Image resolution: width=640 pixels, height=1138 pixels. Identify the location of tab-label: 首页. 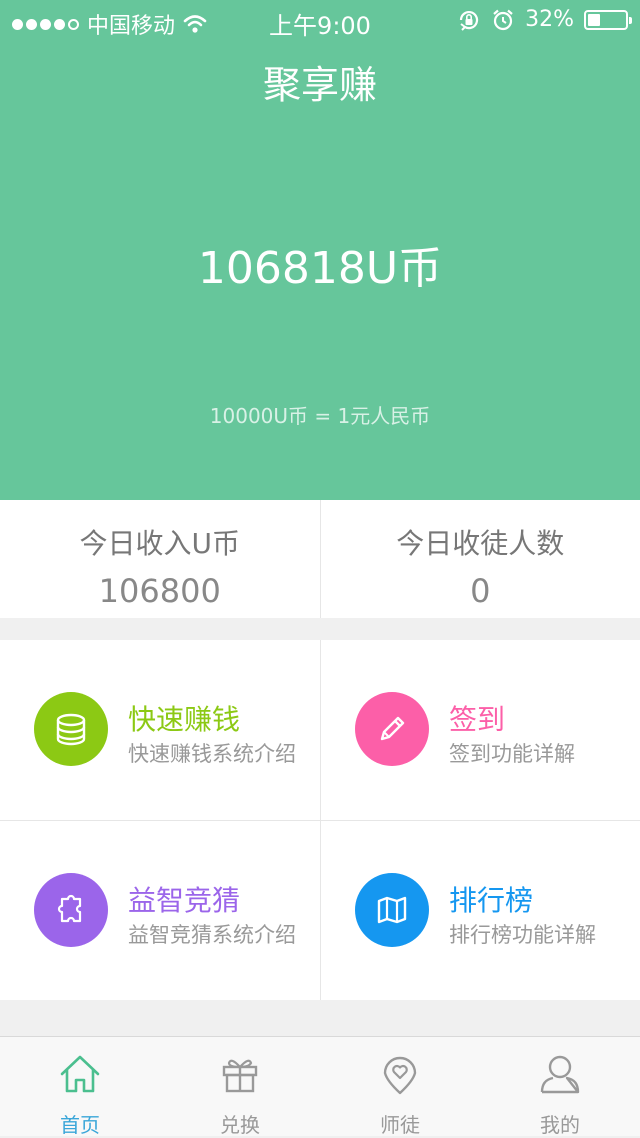
(80, 1123).